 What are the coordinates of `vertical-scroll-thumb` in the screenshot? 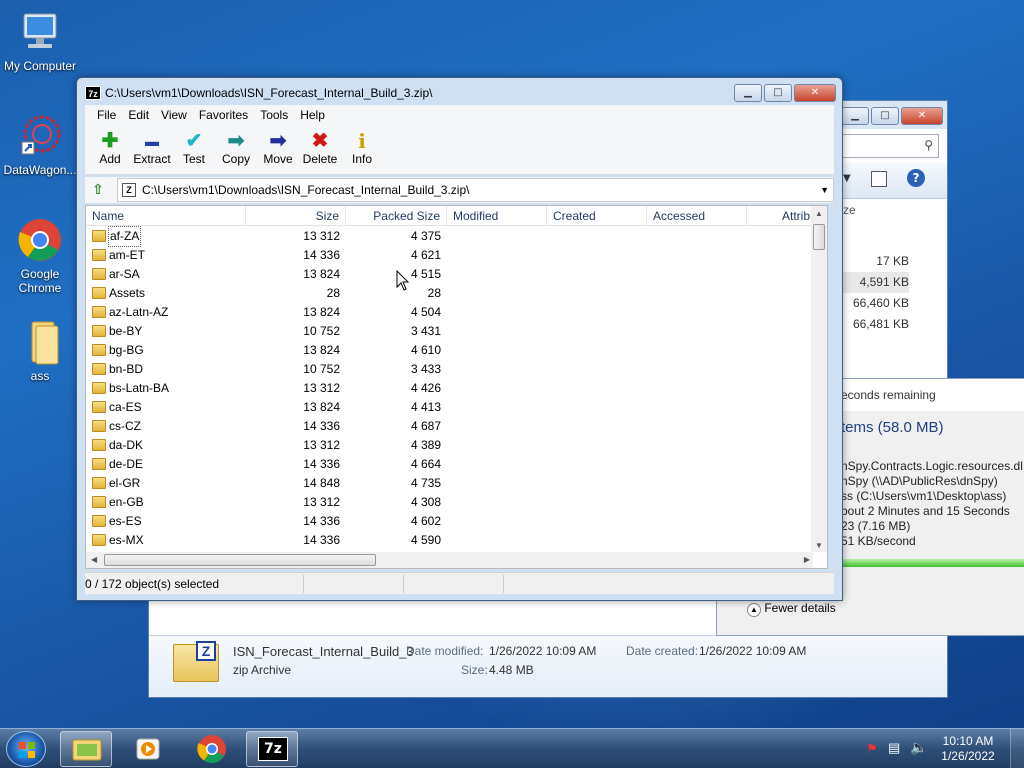 It's located at (819, 237).